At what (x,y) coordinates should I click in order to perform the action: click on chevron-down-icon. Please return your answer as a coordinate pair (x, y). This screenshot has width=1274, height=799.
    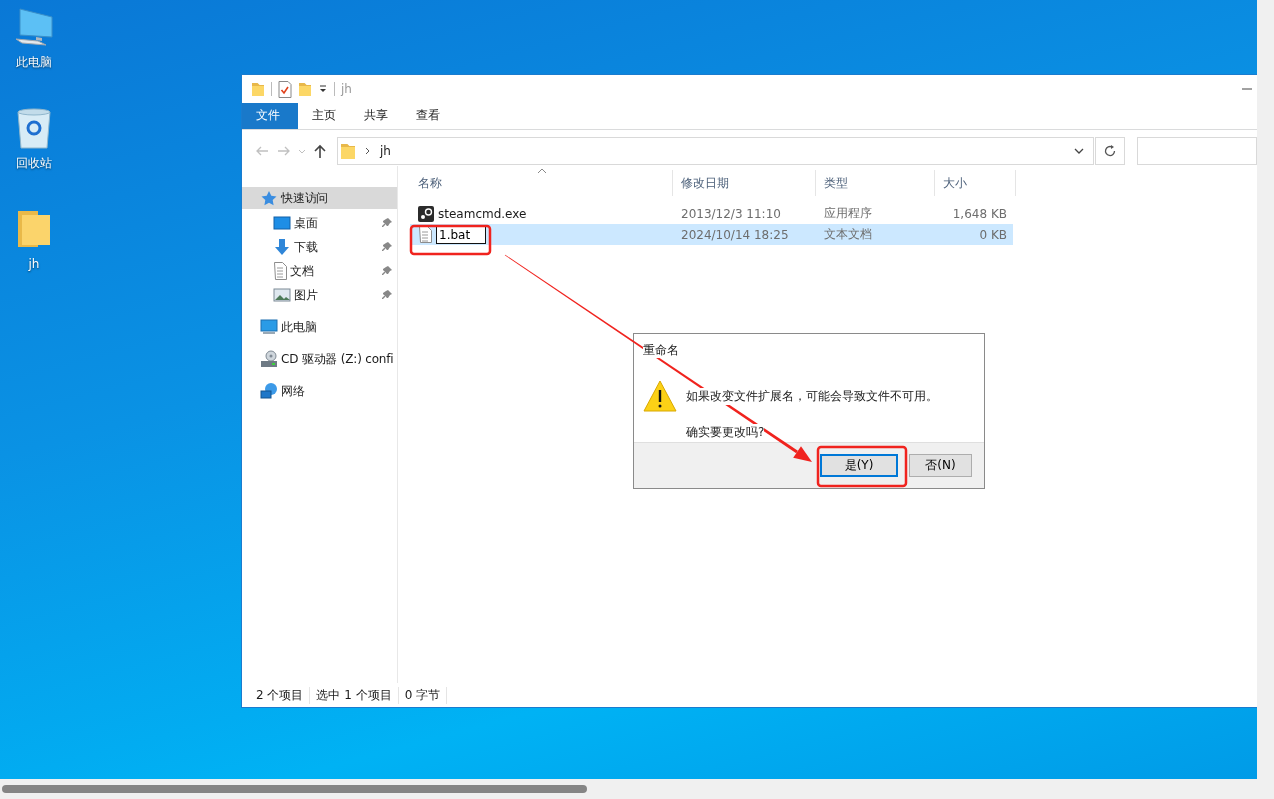
    Looking at the image, I should click on (302, 151).